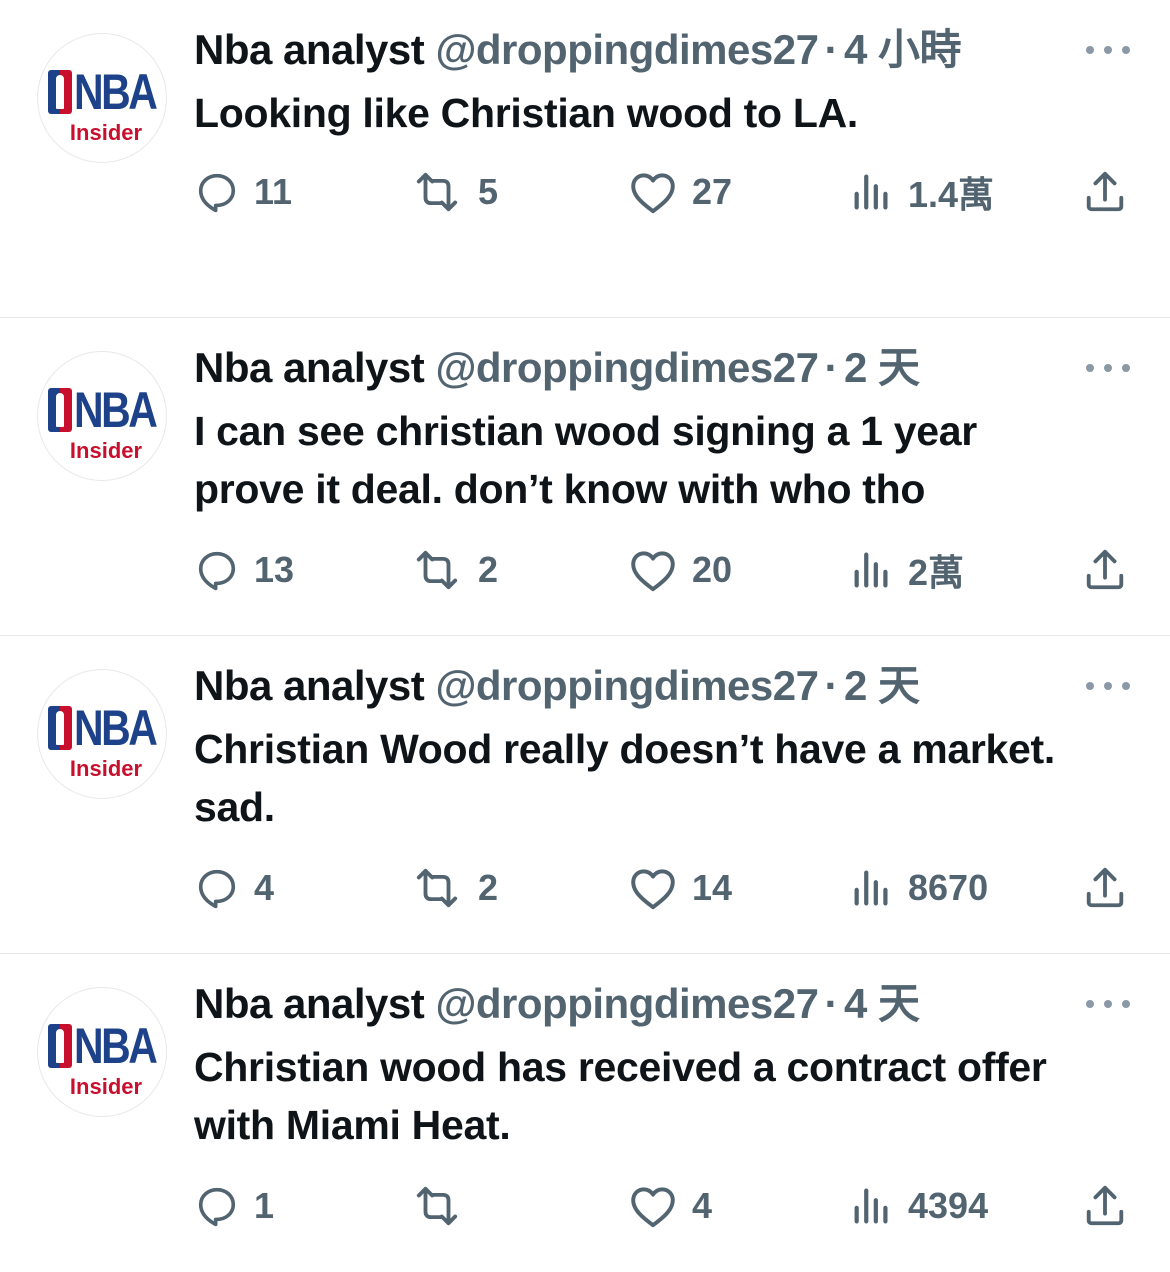 Image resolution: width=1170 pixels, height=1272 pixels. What do you see at coordinates (919, 1206) in the screenshot?
I see `views-button: 4394` at bounding box center [919, 1206].